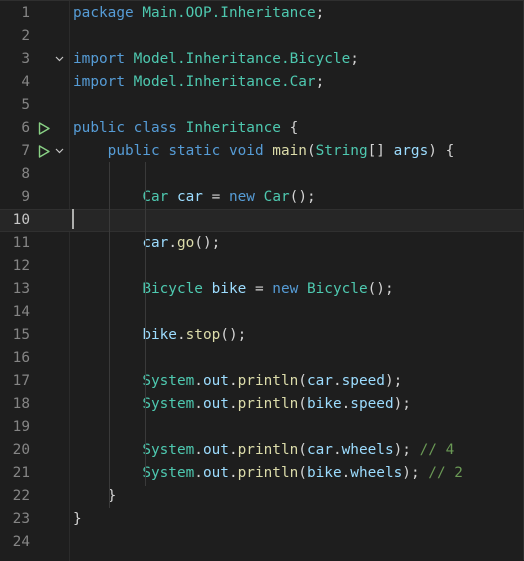 This screenshot has height=561, width=524. I want to click on code-line: 12, so click(262, 266).